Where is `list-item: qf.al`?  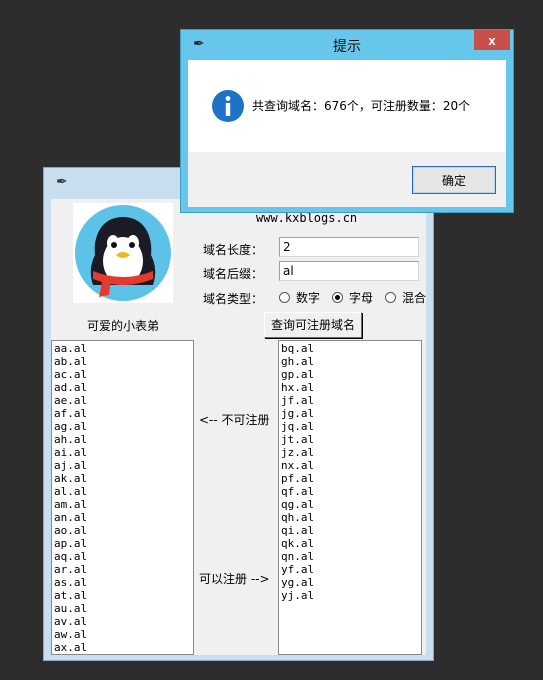 list-item: qf.al is located at coordinates (350, 491).